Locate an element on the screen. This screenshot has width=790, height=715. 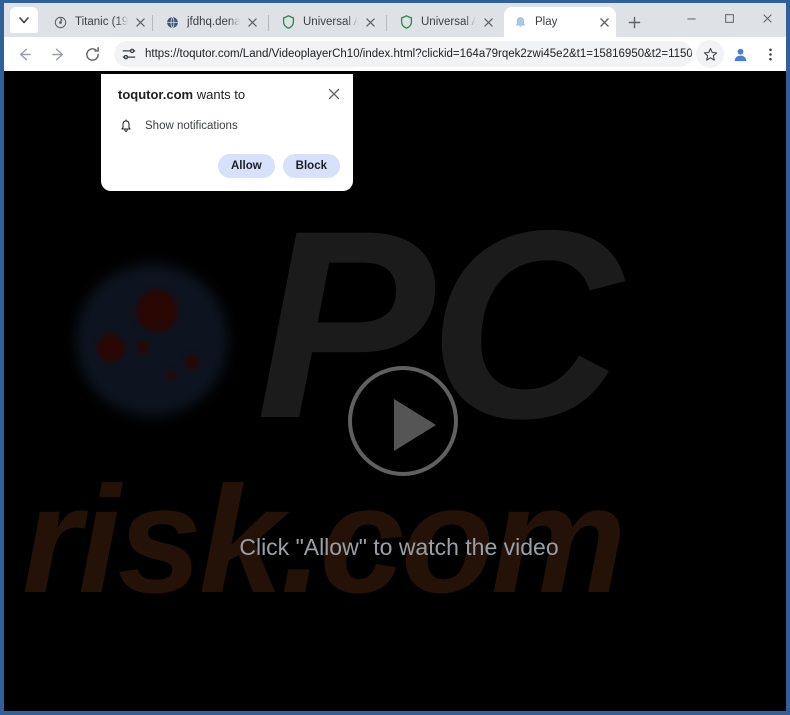
reload-icon is located at coordinates (92, 53).